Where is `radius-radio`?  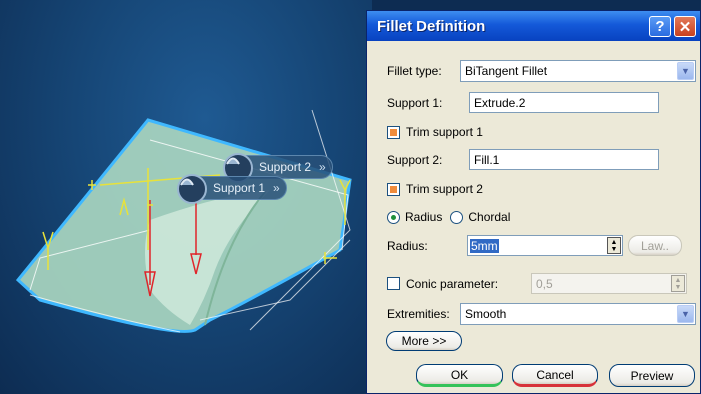
radius-radio is located at coordinates (393, 217).